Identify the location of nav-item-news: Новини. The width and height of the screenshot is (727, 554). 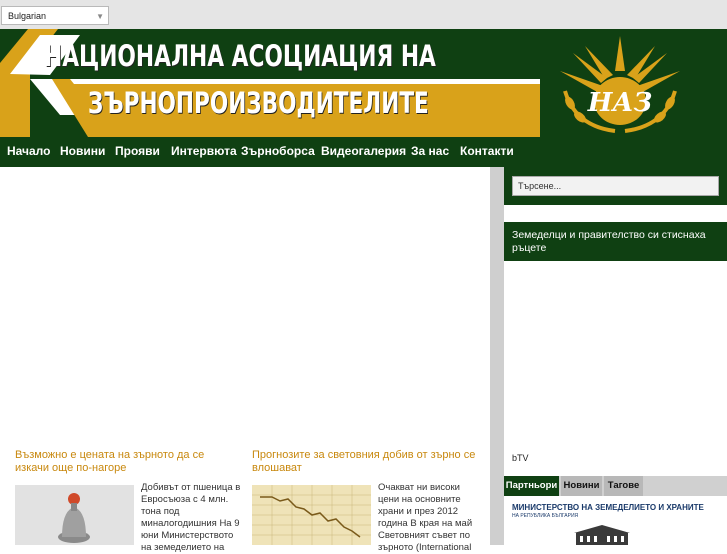
(82, 151).